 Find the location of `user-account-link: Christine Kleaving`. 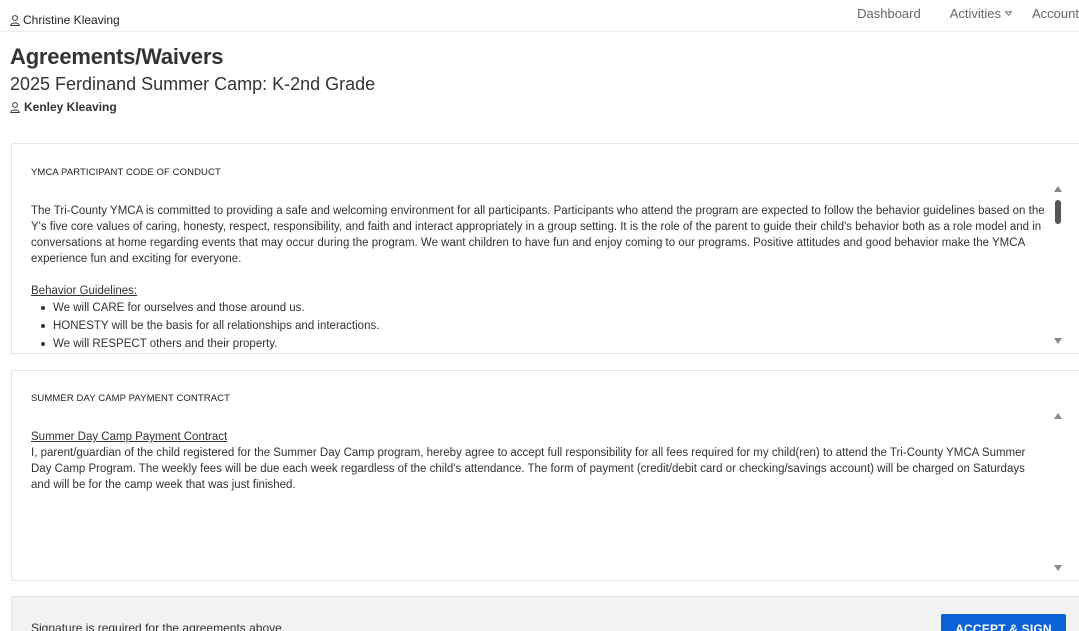

user-account-link: Christine Kleaving is located at coordinates (65, 20).